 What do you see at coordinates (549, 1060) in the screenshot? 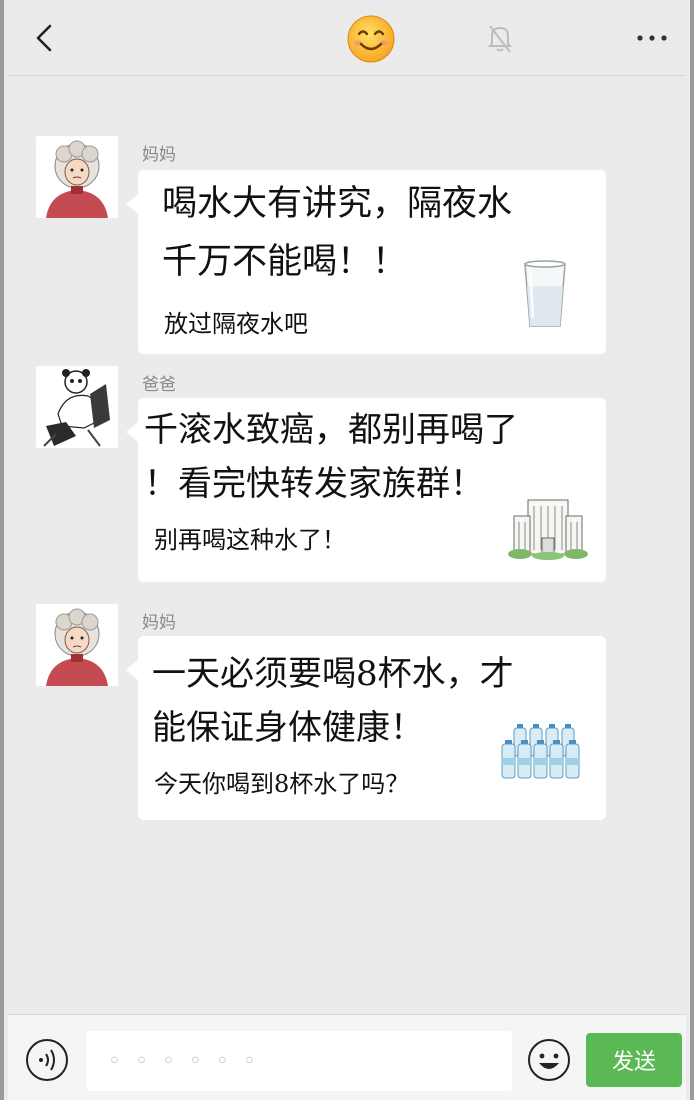
I see `emoji-face-icon` at bounding box center [549, 1060].